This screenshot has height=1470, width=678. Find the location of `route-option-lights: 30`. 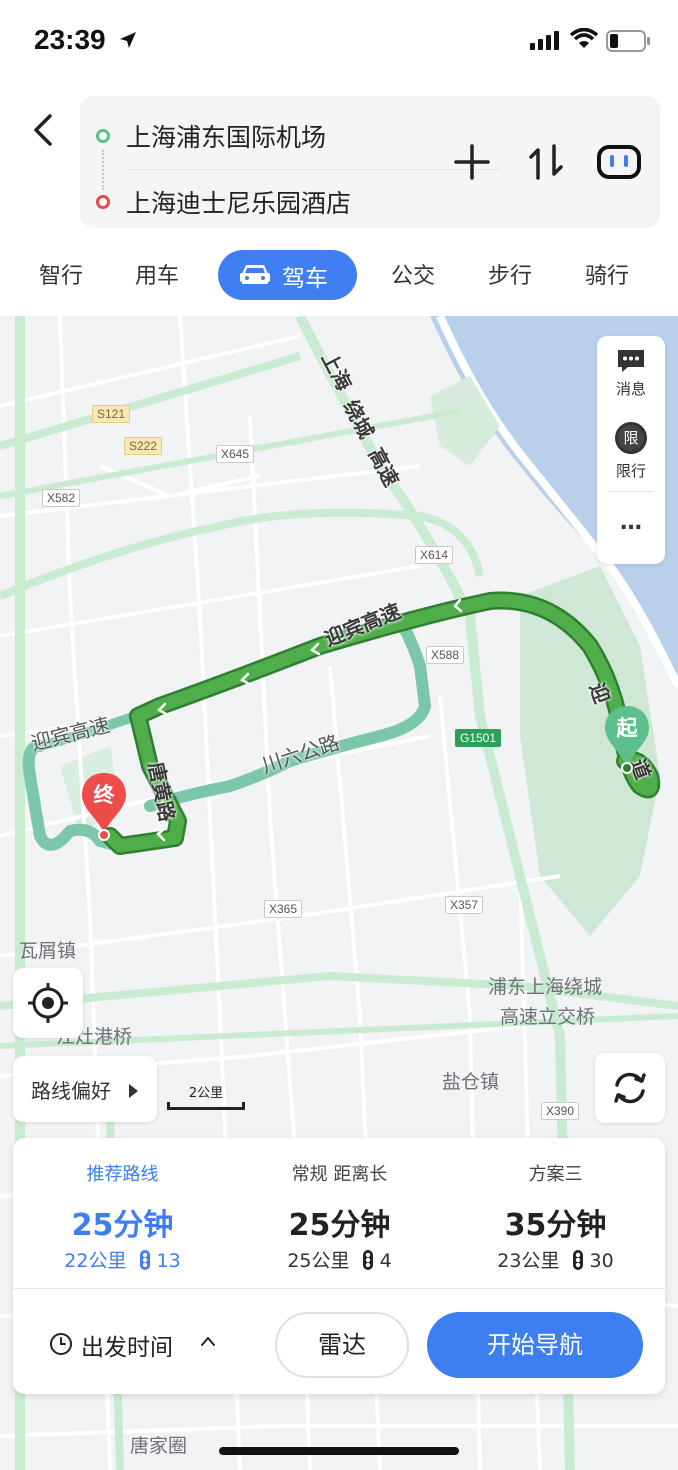

route-option-lights: 30 is located at coordinates (601, 1261).